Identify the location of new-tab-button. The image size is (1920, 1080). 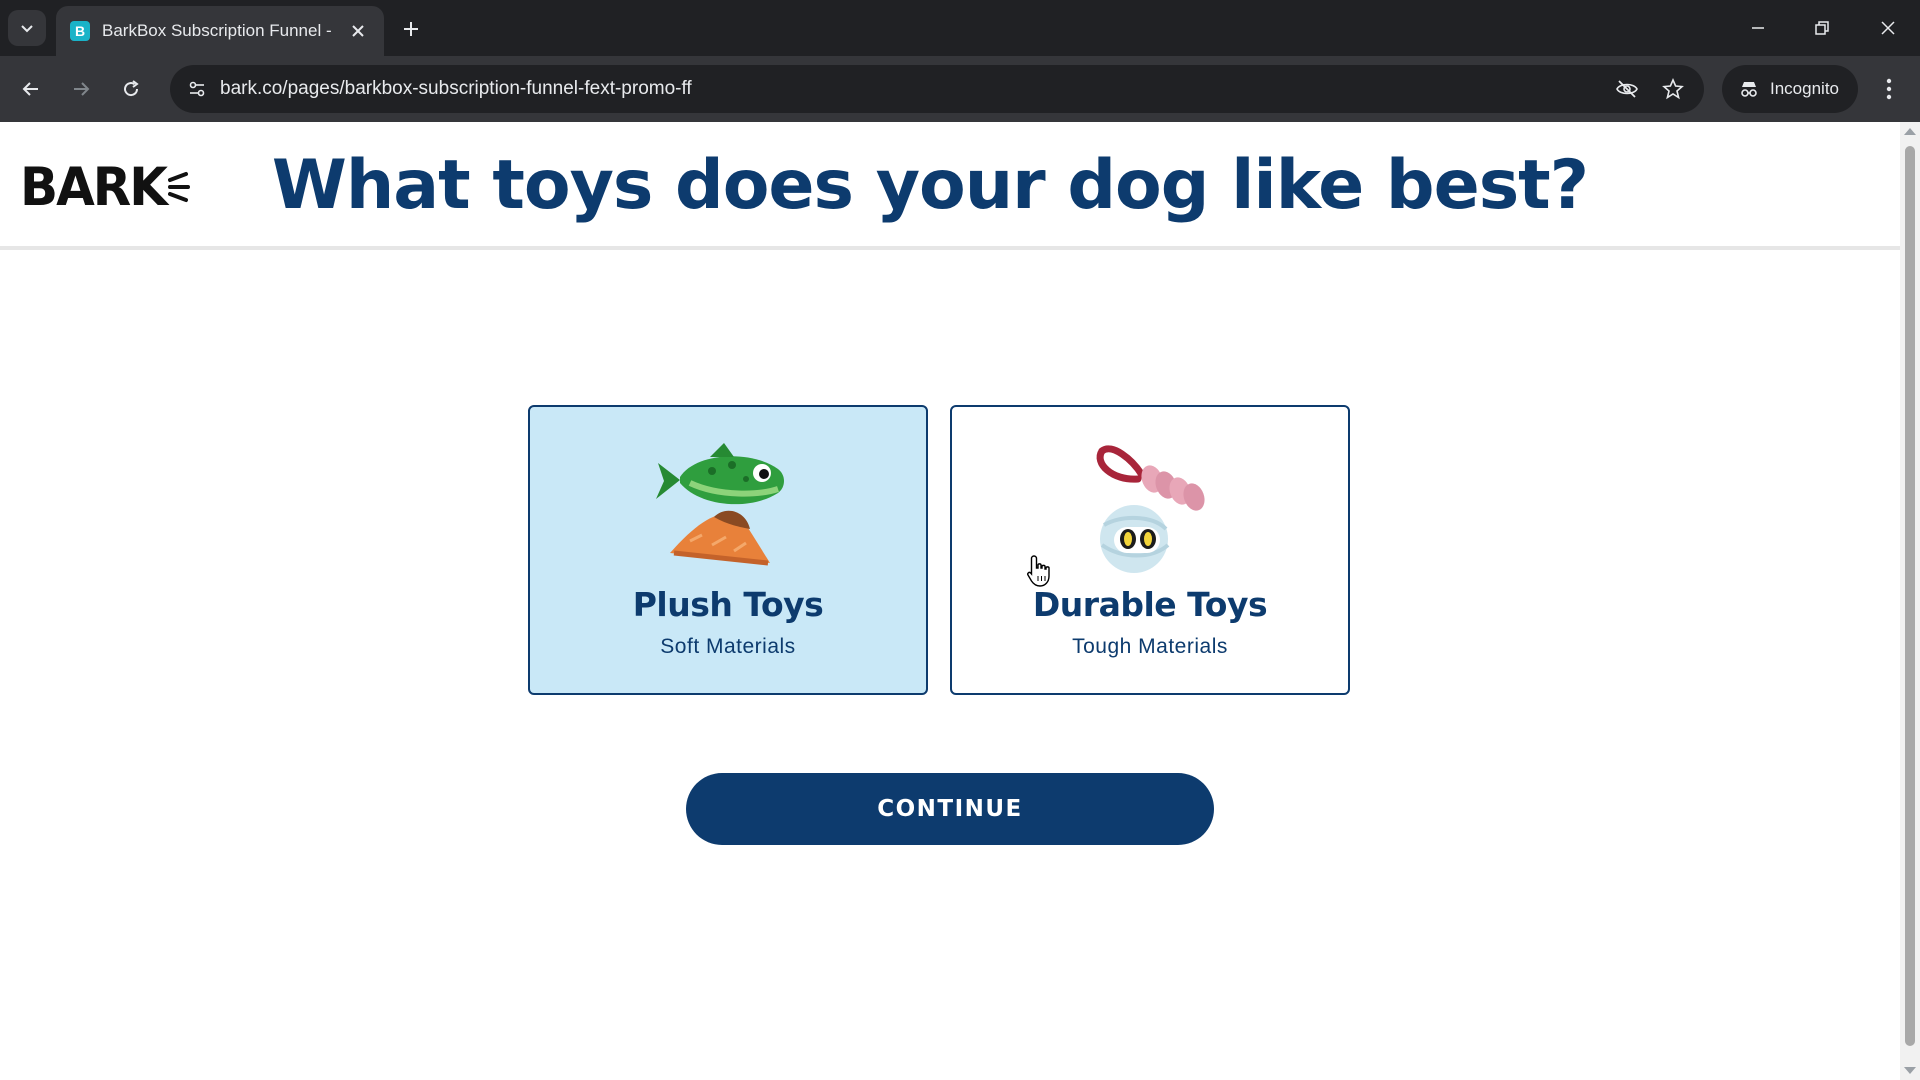
(411, 29).